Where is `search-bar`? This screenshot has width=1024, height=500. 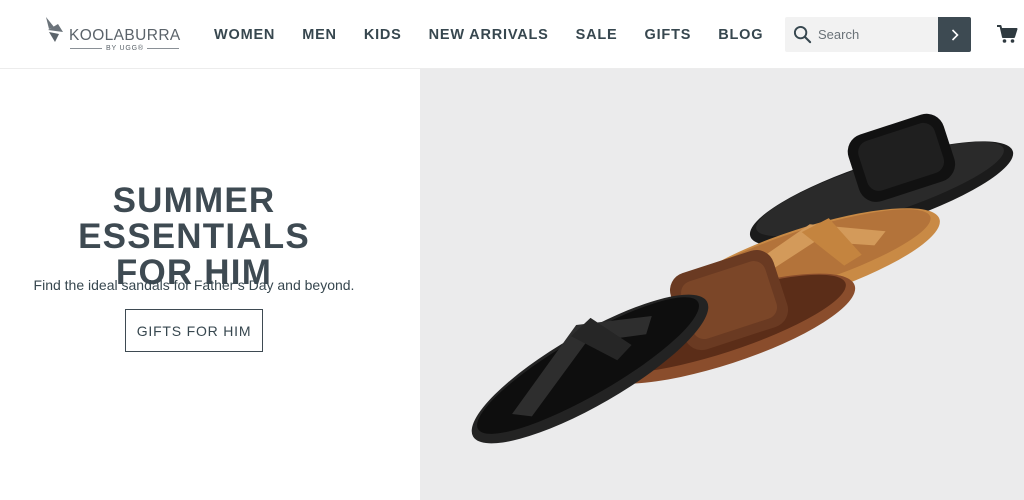 search-bar is located at coordinates (878, 34).